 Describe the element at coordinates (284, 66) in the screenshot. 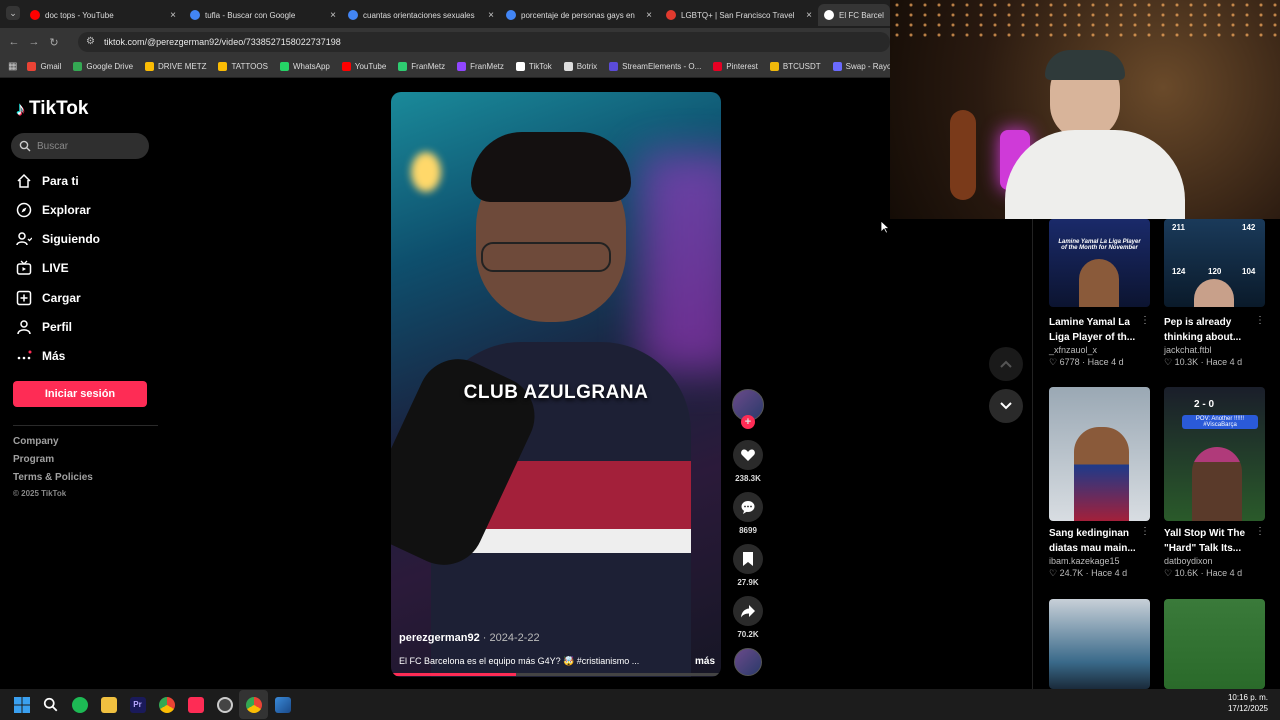

I see `bookmark-favicon-icon` at that location.